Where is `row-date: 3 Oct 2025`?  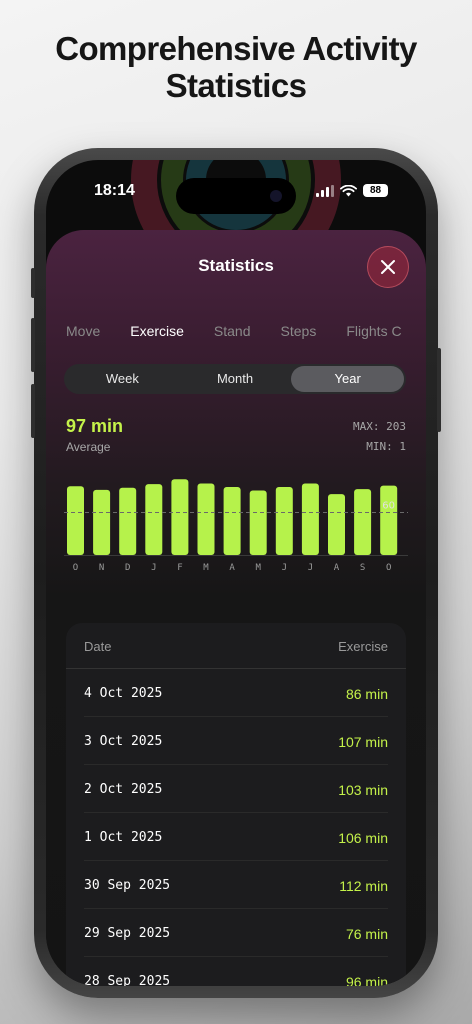
row-date: 3 Oct 2025 is located at coordinates (123, 741).